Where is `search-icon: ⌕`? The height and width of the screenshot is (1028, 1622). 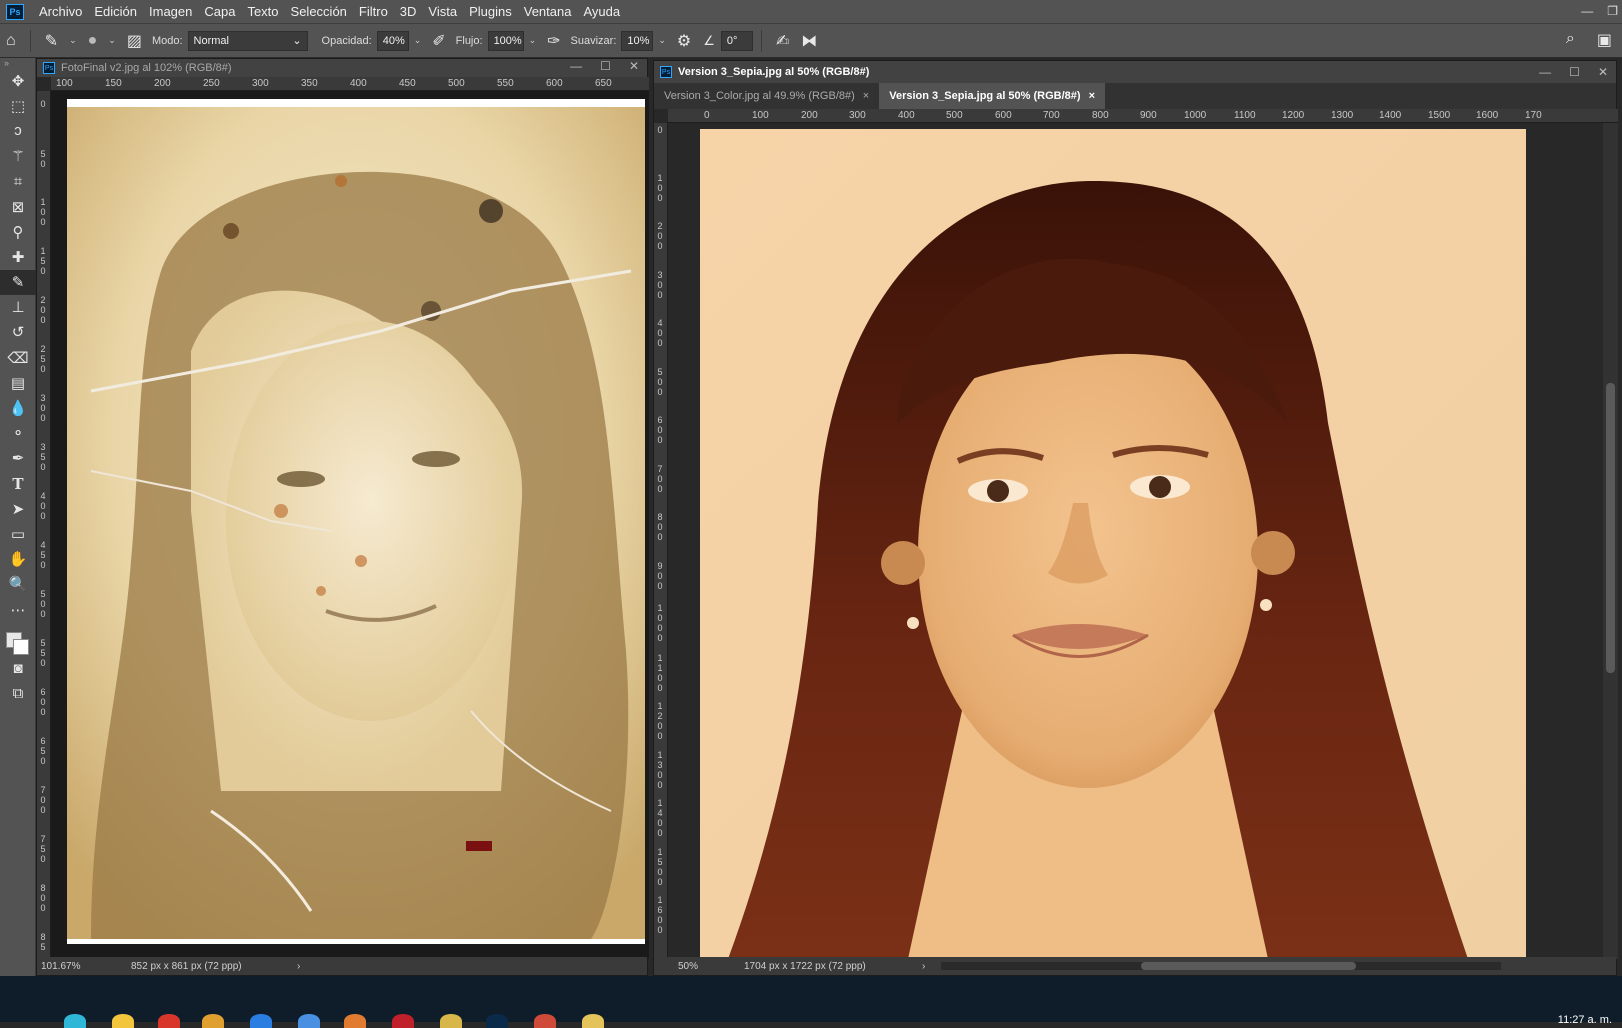
search-icon: ⌕ is located at coordinates (1570, 40).